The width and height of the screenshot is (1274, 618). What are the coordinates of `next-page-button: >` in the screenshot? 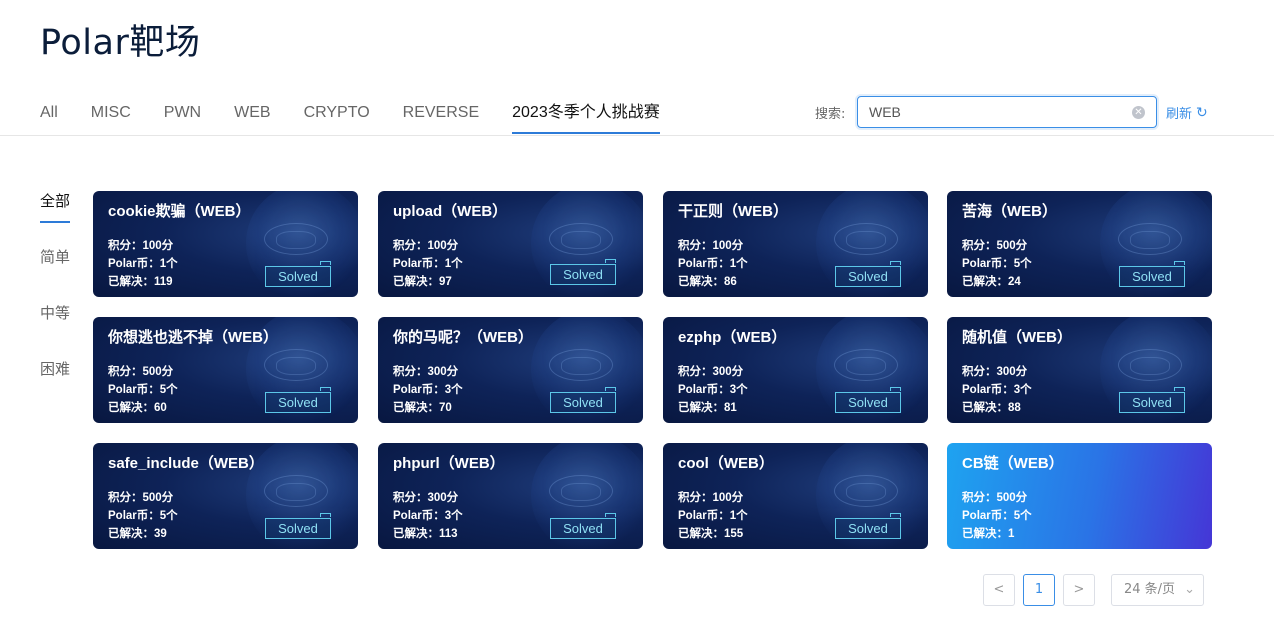 It's located at (1079, 590).